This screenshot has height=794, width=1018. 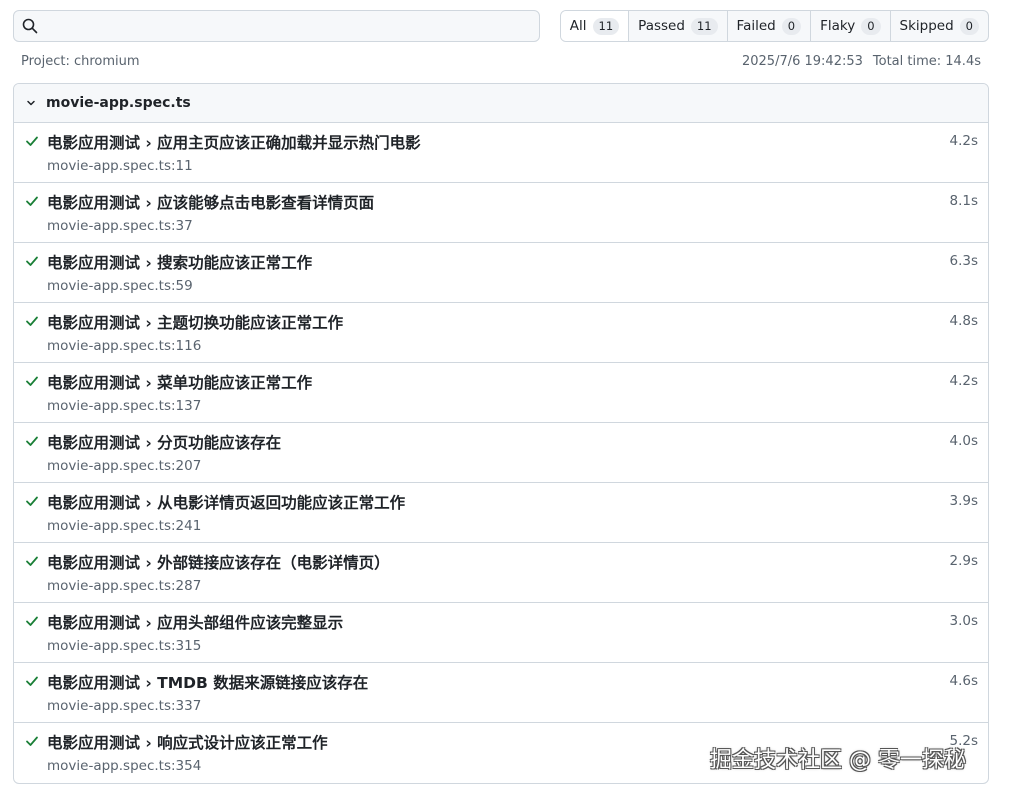 What do you see at coordinates (179, 262) in the screenshot?
I see `test-title: 电影应用测试 › 搜索功能应该正常工作` at bounding box center [179, 262].